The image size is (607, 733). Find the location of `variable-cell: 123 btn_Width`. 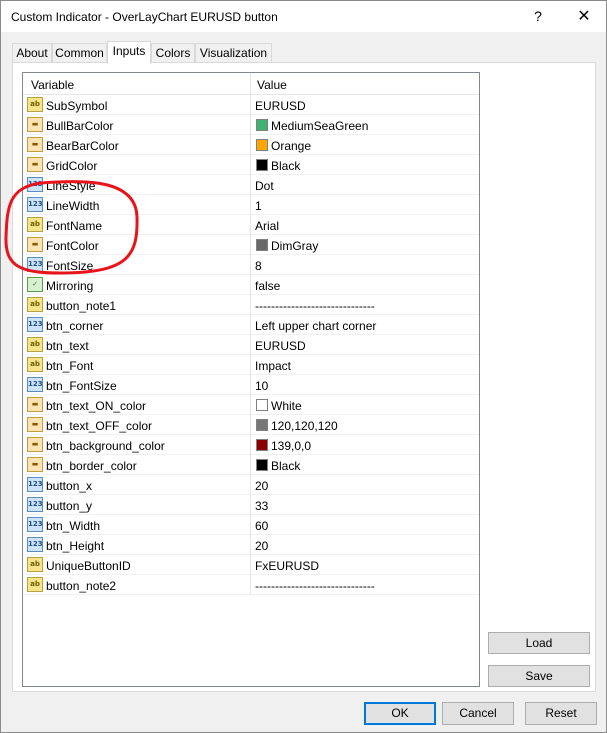

variable-cell: 123 btn_Width is located at coordinates (136, 525).